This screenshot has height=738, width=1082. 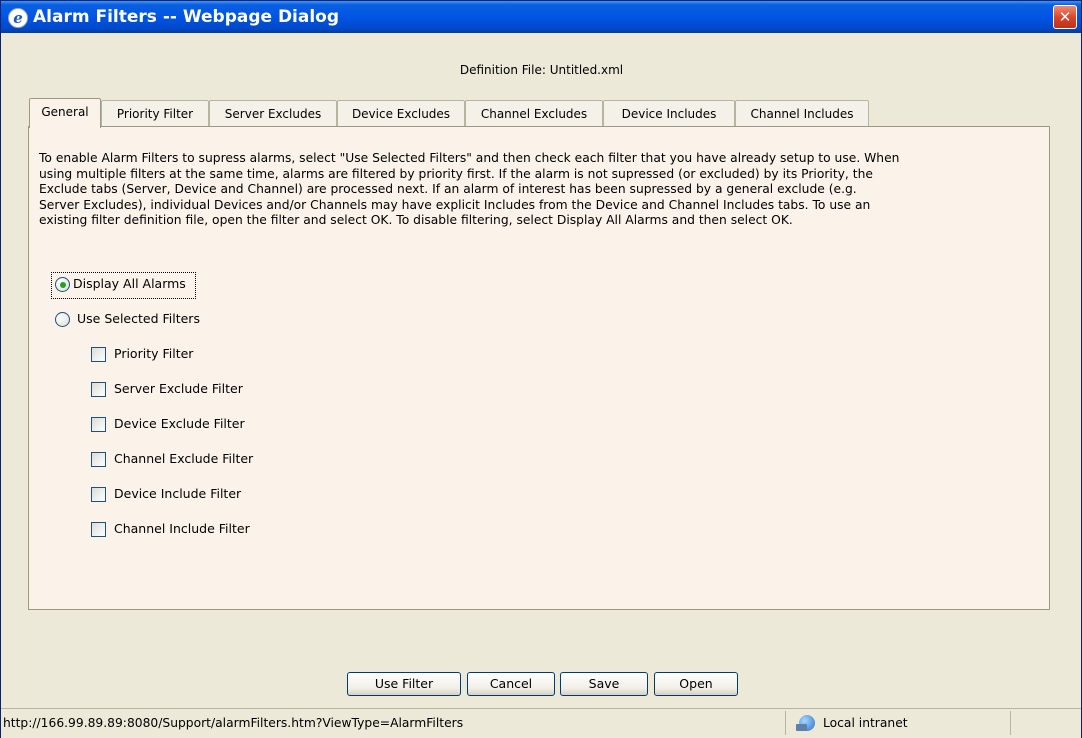 I want to click on channel-exclude-filter-checkbox, so click(x=98, y=459).